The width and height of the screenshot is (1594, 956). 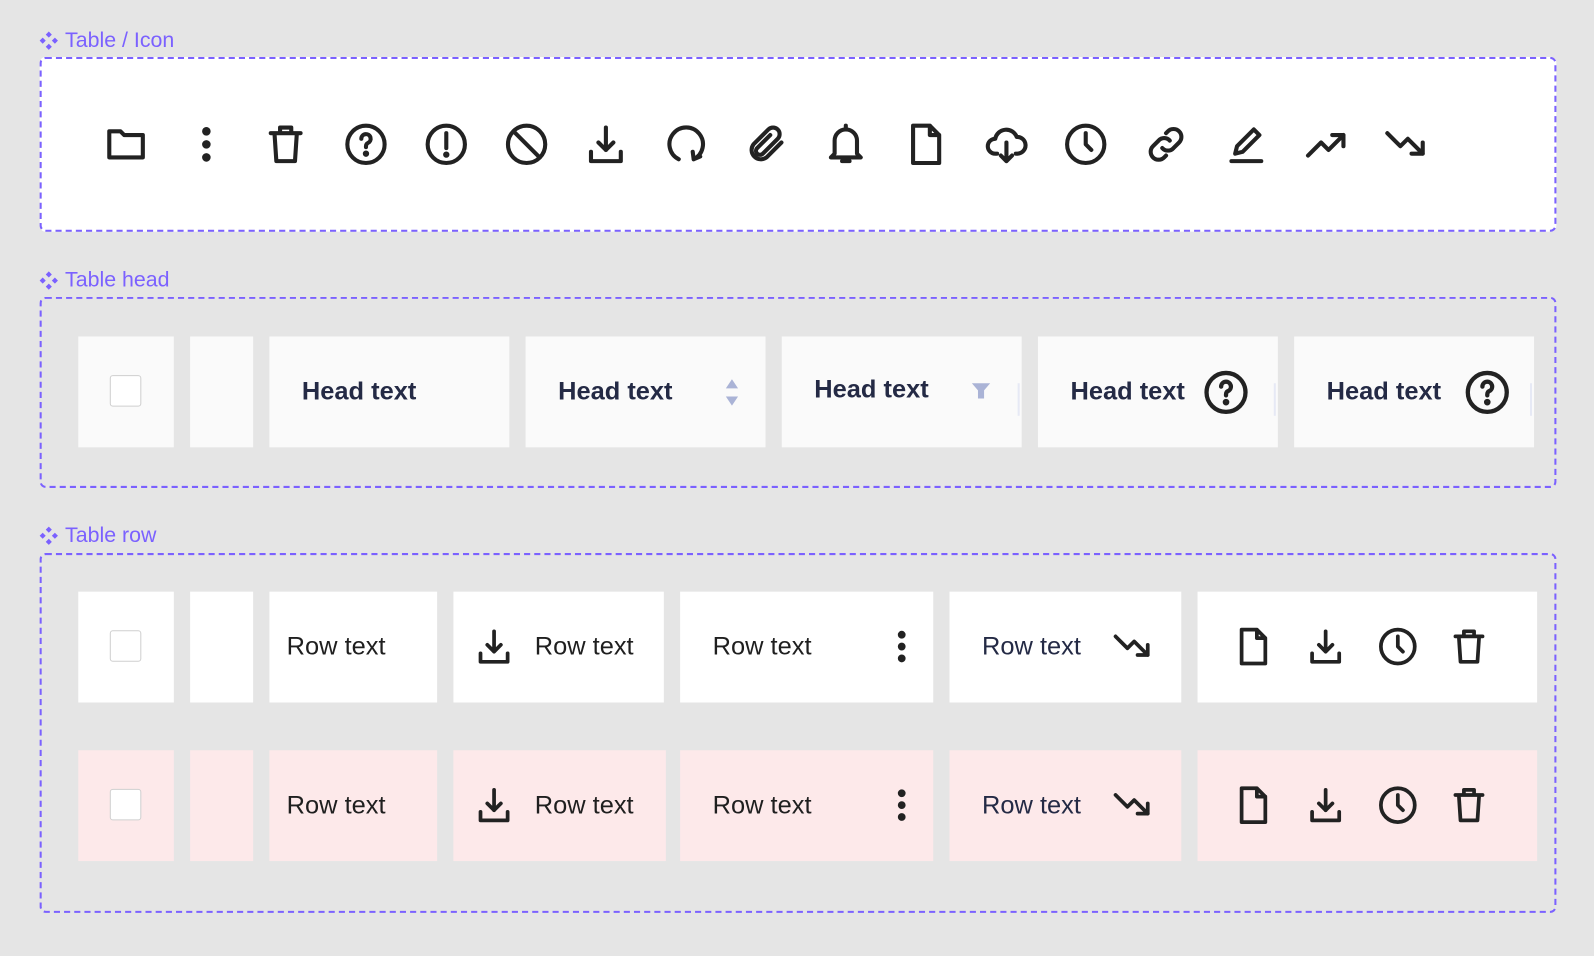 What do you see at coordinates (104, 280) in the screenshot?
I see `section-label-head: Table head` at bounding box center [104, 280].